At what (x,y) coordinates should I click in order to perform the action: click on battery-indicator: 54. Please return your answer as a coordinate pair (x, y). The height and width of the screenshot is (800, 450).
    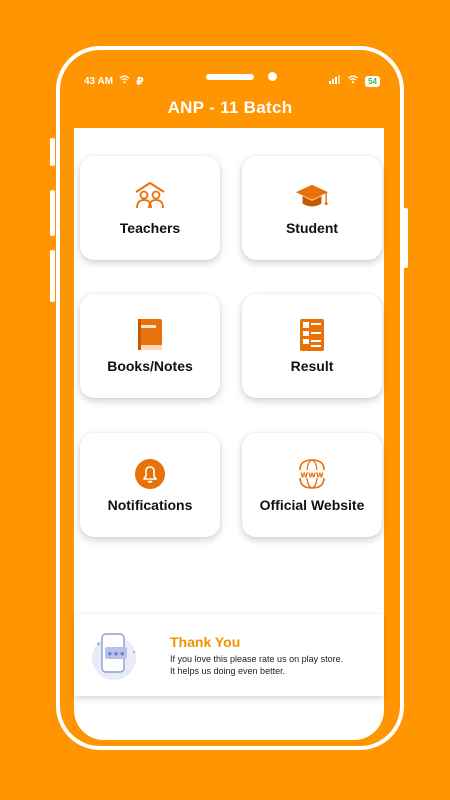
    Looking at the image, I should click on (372, 81).